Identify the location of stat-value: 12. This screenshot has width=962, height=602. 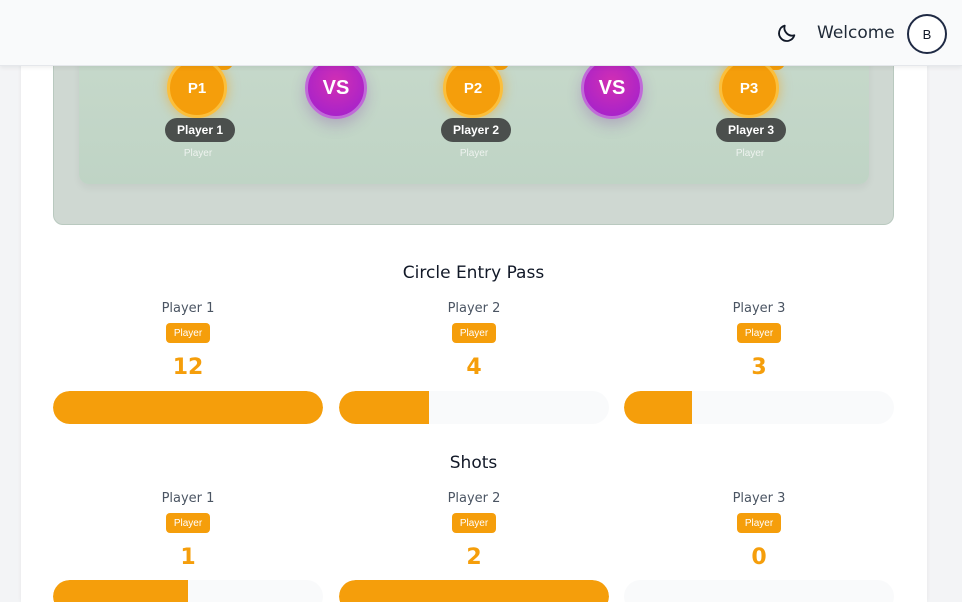
(188, 367).